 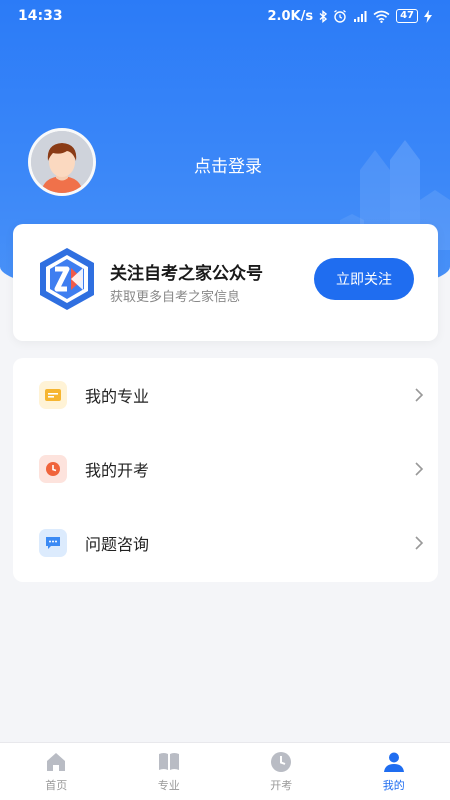 I want to click on bottom-tab-bar: 首页 专业 开考 我的, so click(x=225, y=771).